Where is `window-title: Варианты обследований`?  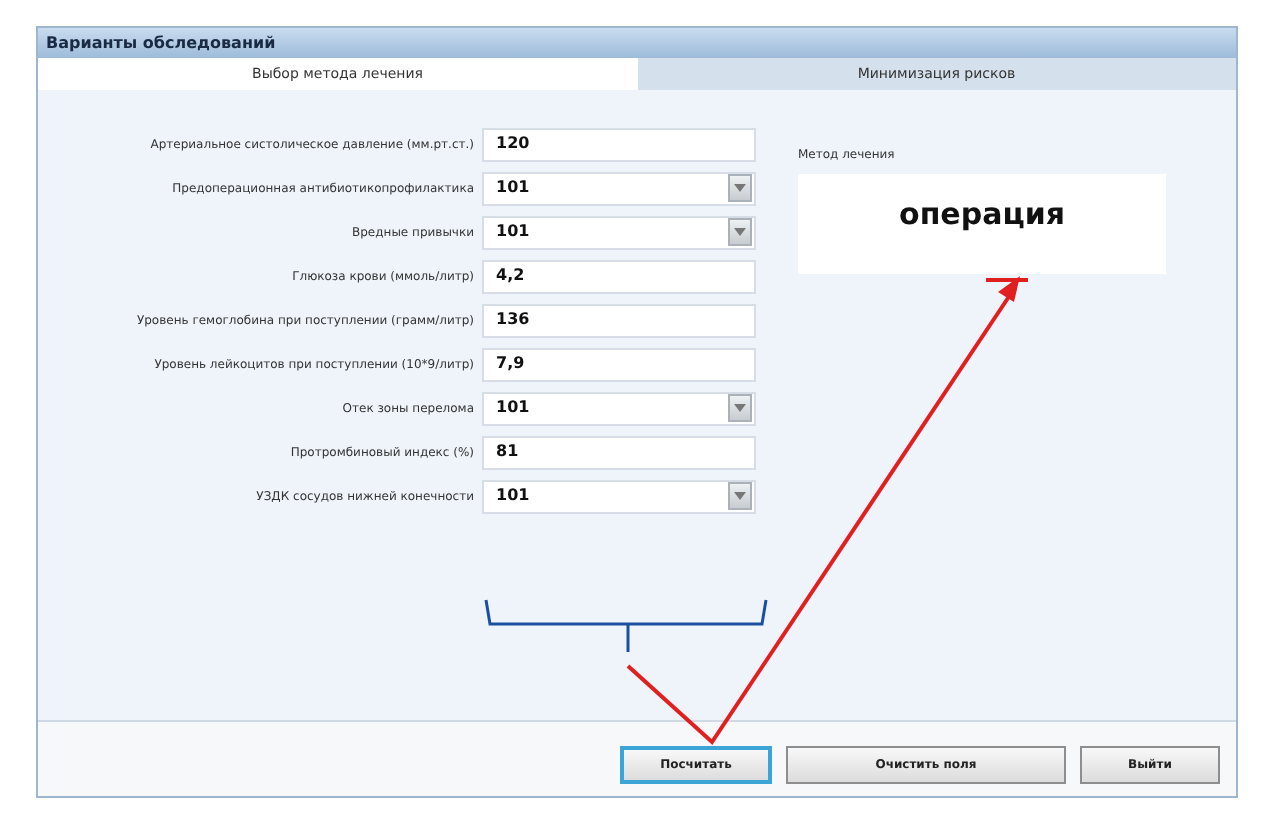
window-title: Варианты обследований is located at coordinates (637, 43).